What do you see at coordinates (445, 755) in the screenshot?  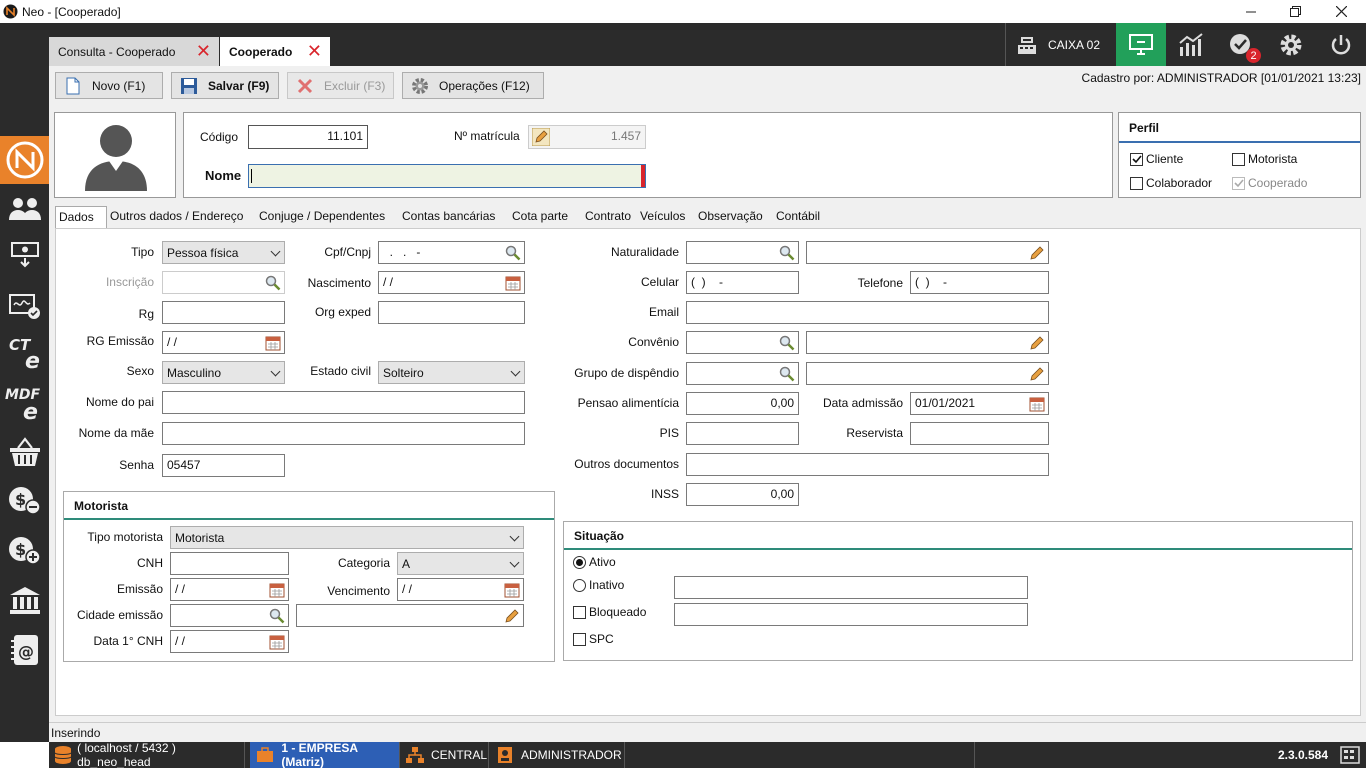 I see `central-indicator: CENTRAL` at bounding box center [445, 755].